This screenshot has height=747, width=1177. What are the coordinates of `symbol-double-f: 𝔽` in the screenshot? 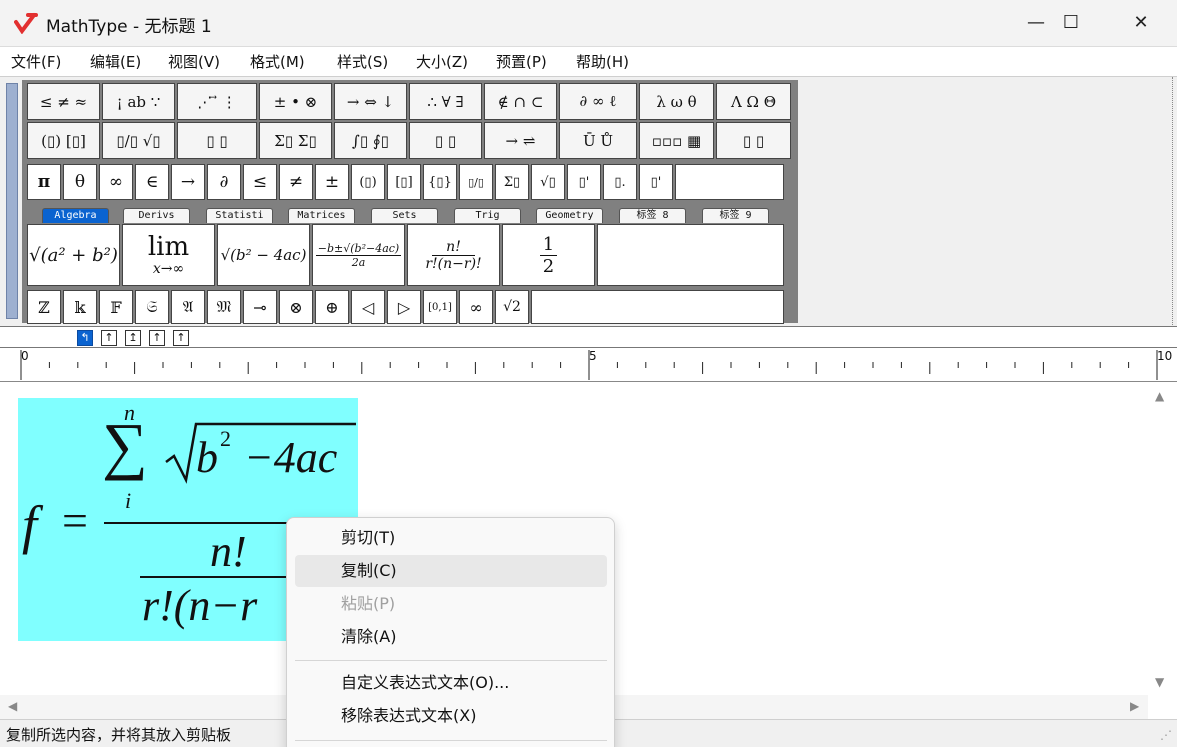 It's located at (116, 307).